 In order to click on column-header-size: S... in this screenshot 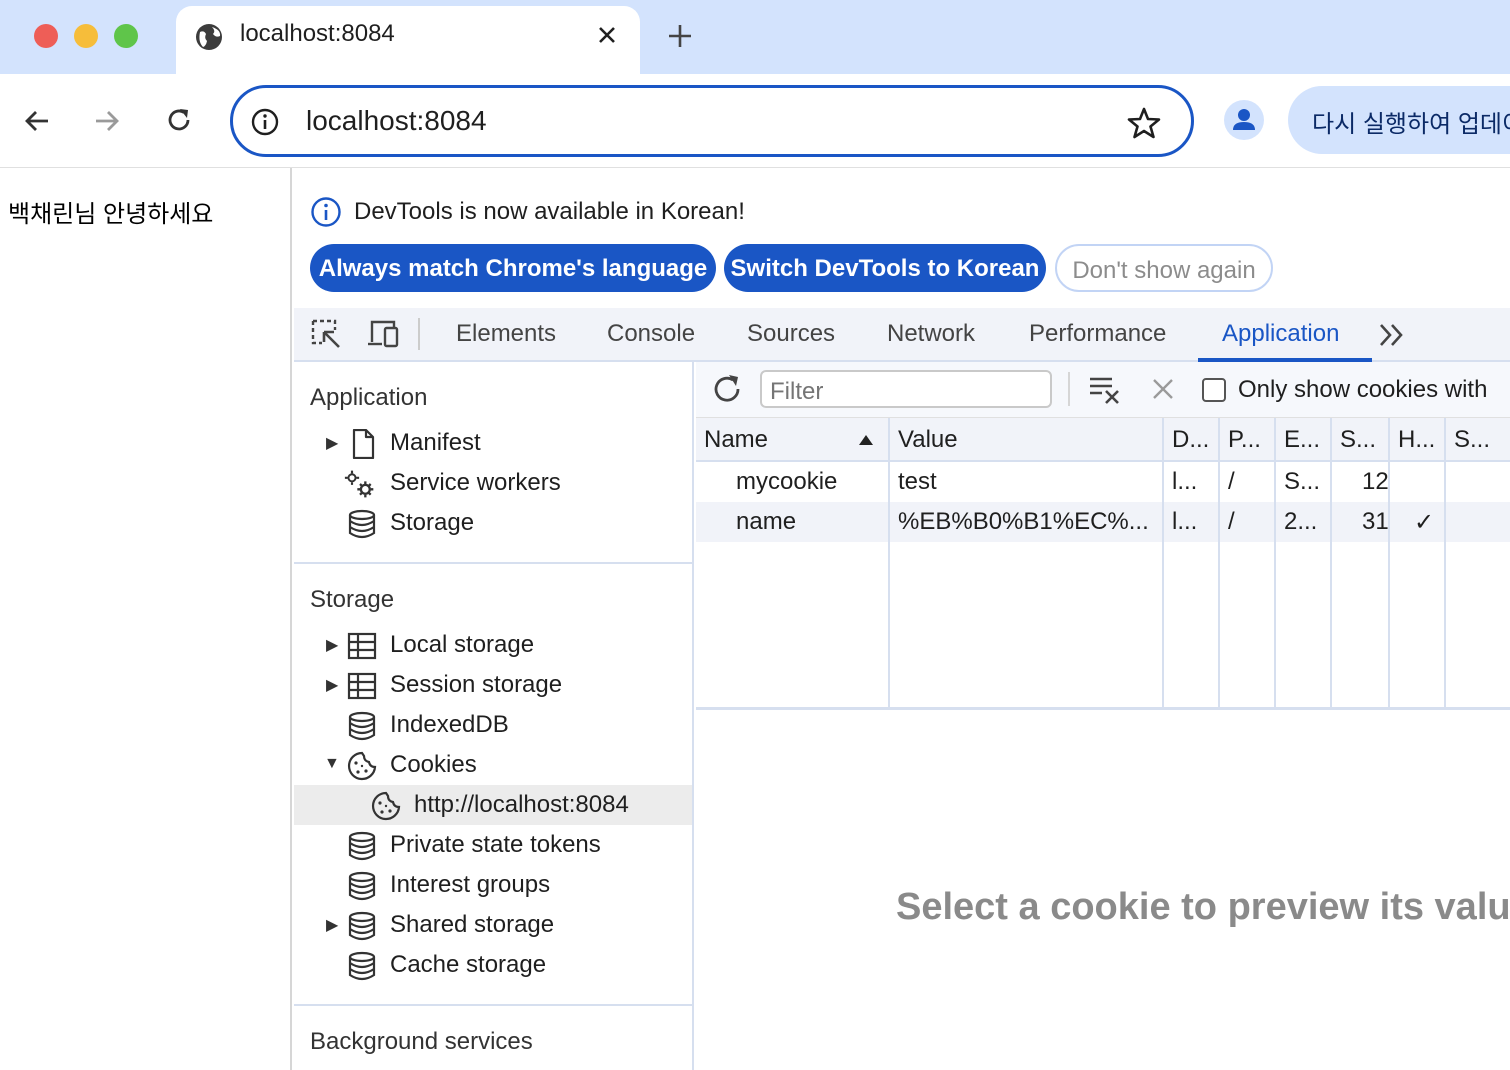, I will do `click(1361, 440)`.